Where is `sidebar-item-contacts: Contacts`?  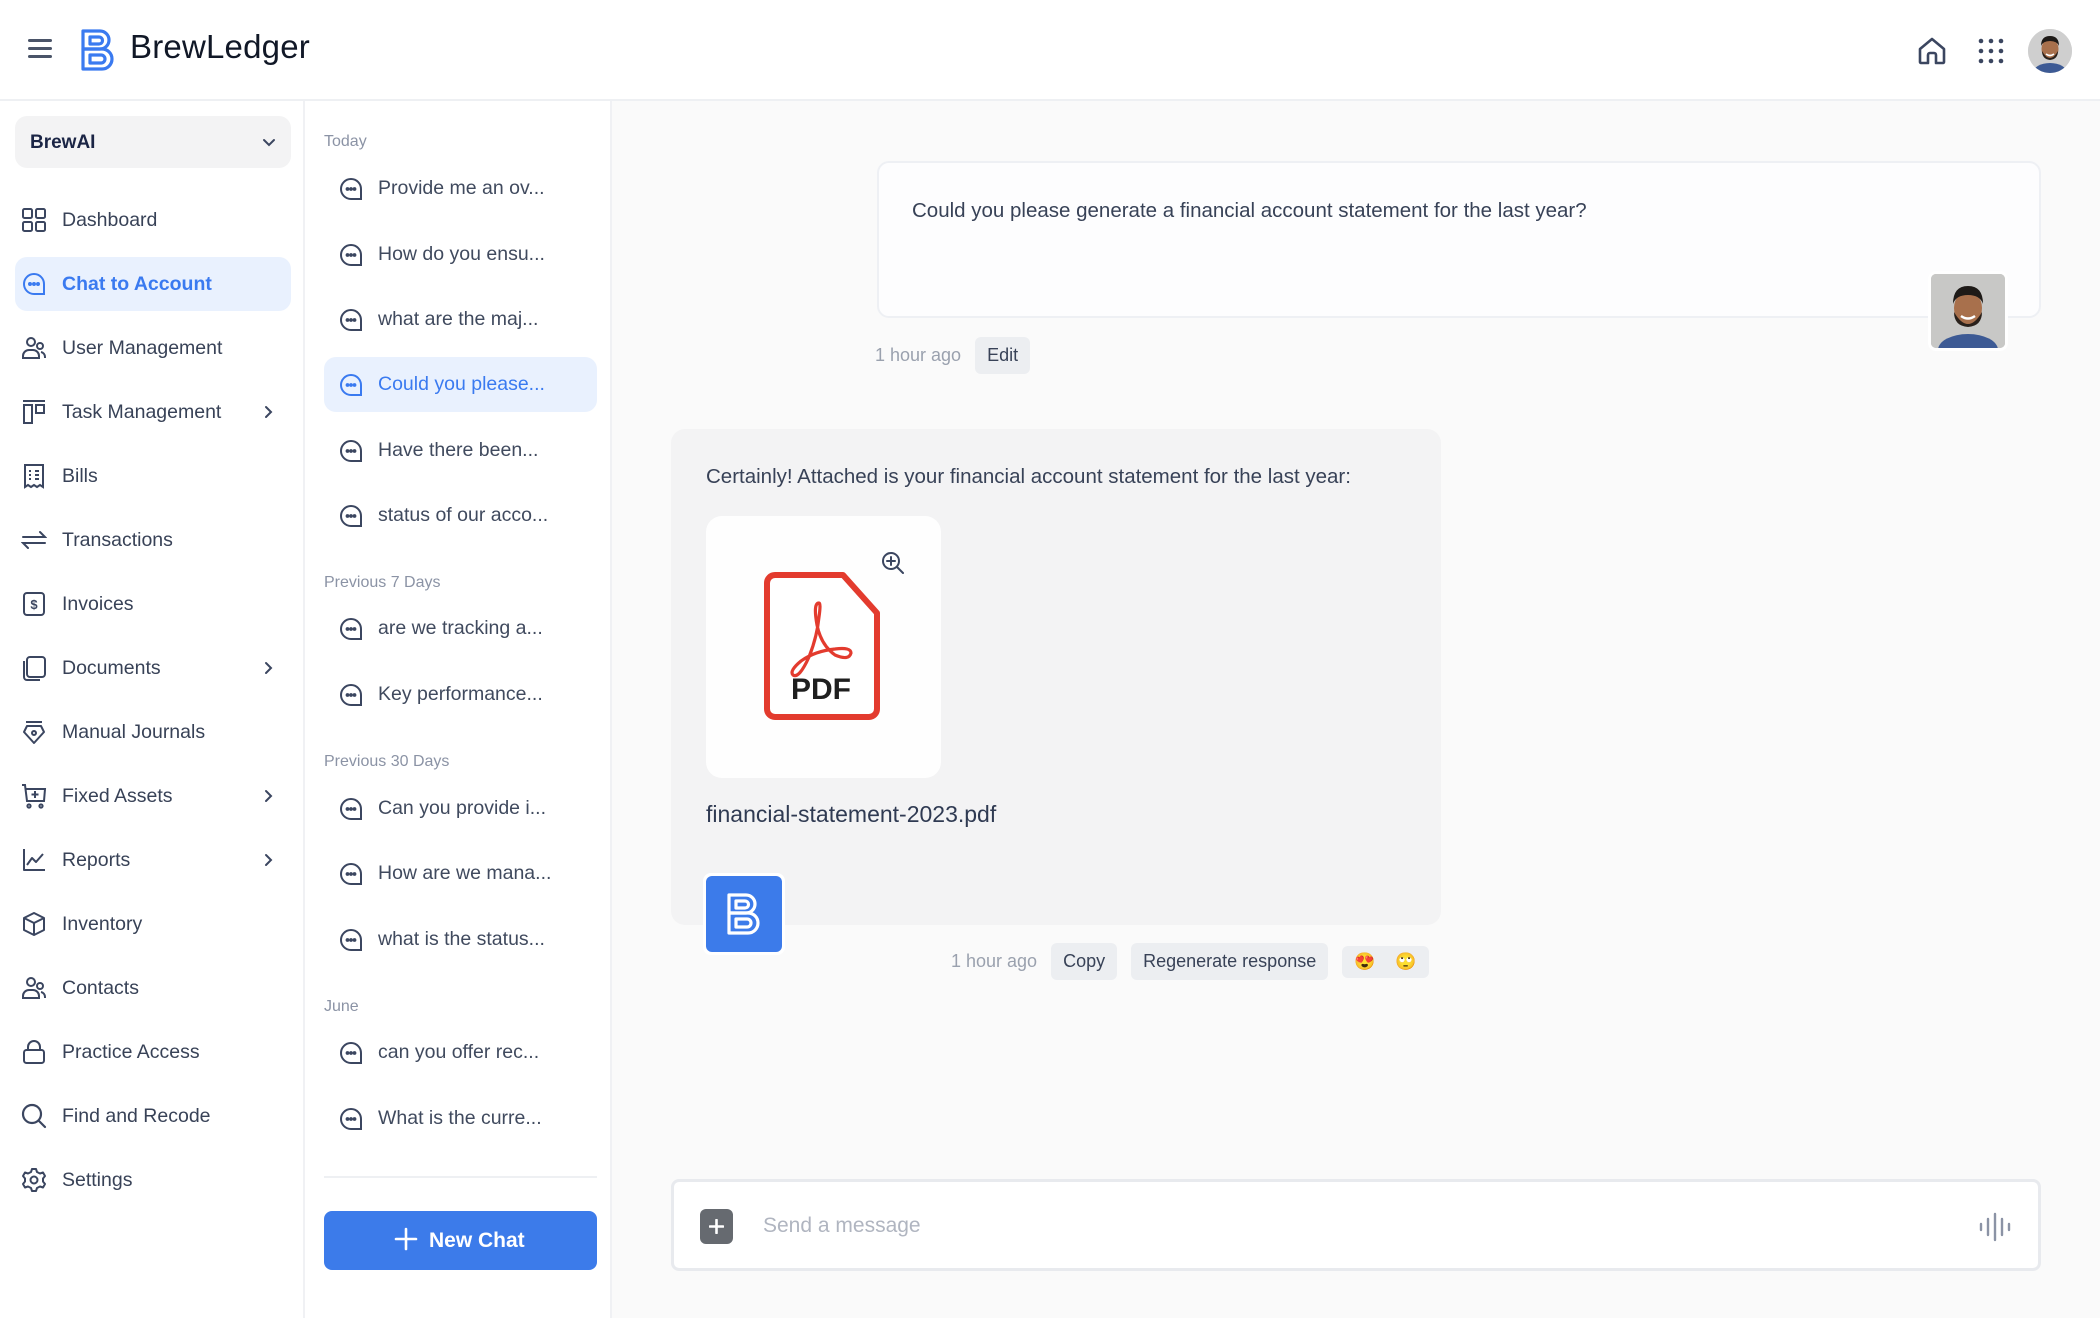
sidebar-item-contacts: Contacts is located at coordinates (153, 988).